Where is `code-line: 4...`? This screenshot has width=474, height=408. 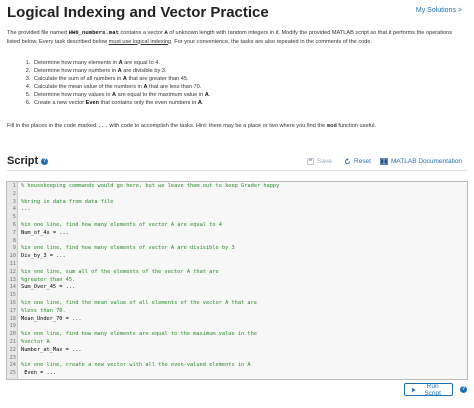 code-line: 4... is located at coordinates (237, 210).